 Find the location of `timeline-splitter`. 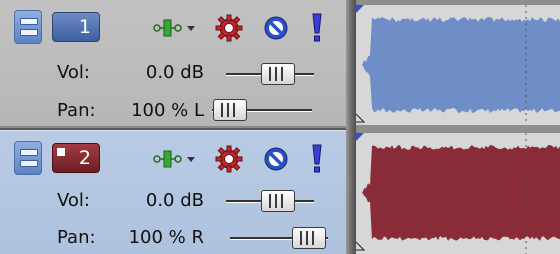

timeline-splitter is located at coordinates (351, 127).